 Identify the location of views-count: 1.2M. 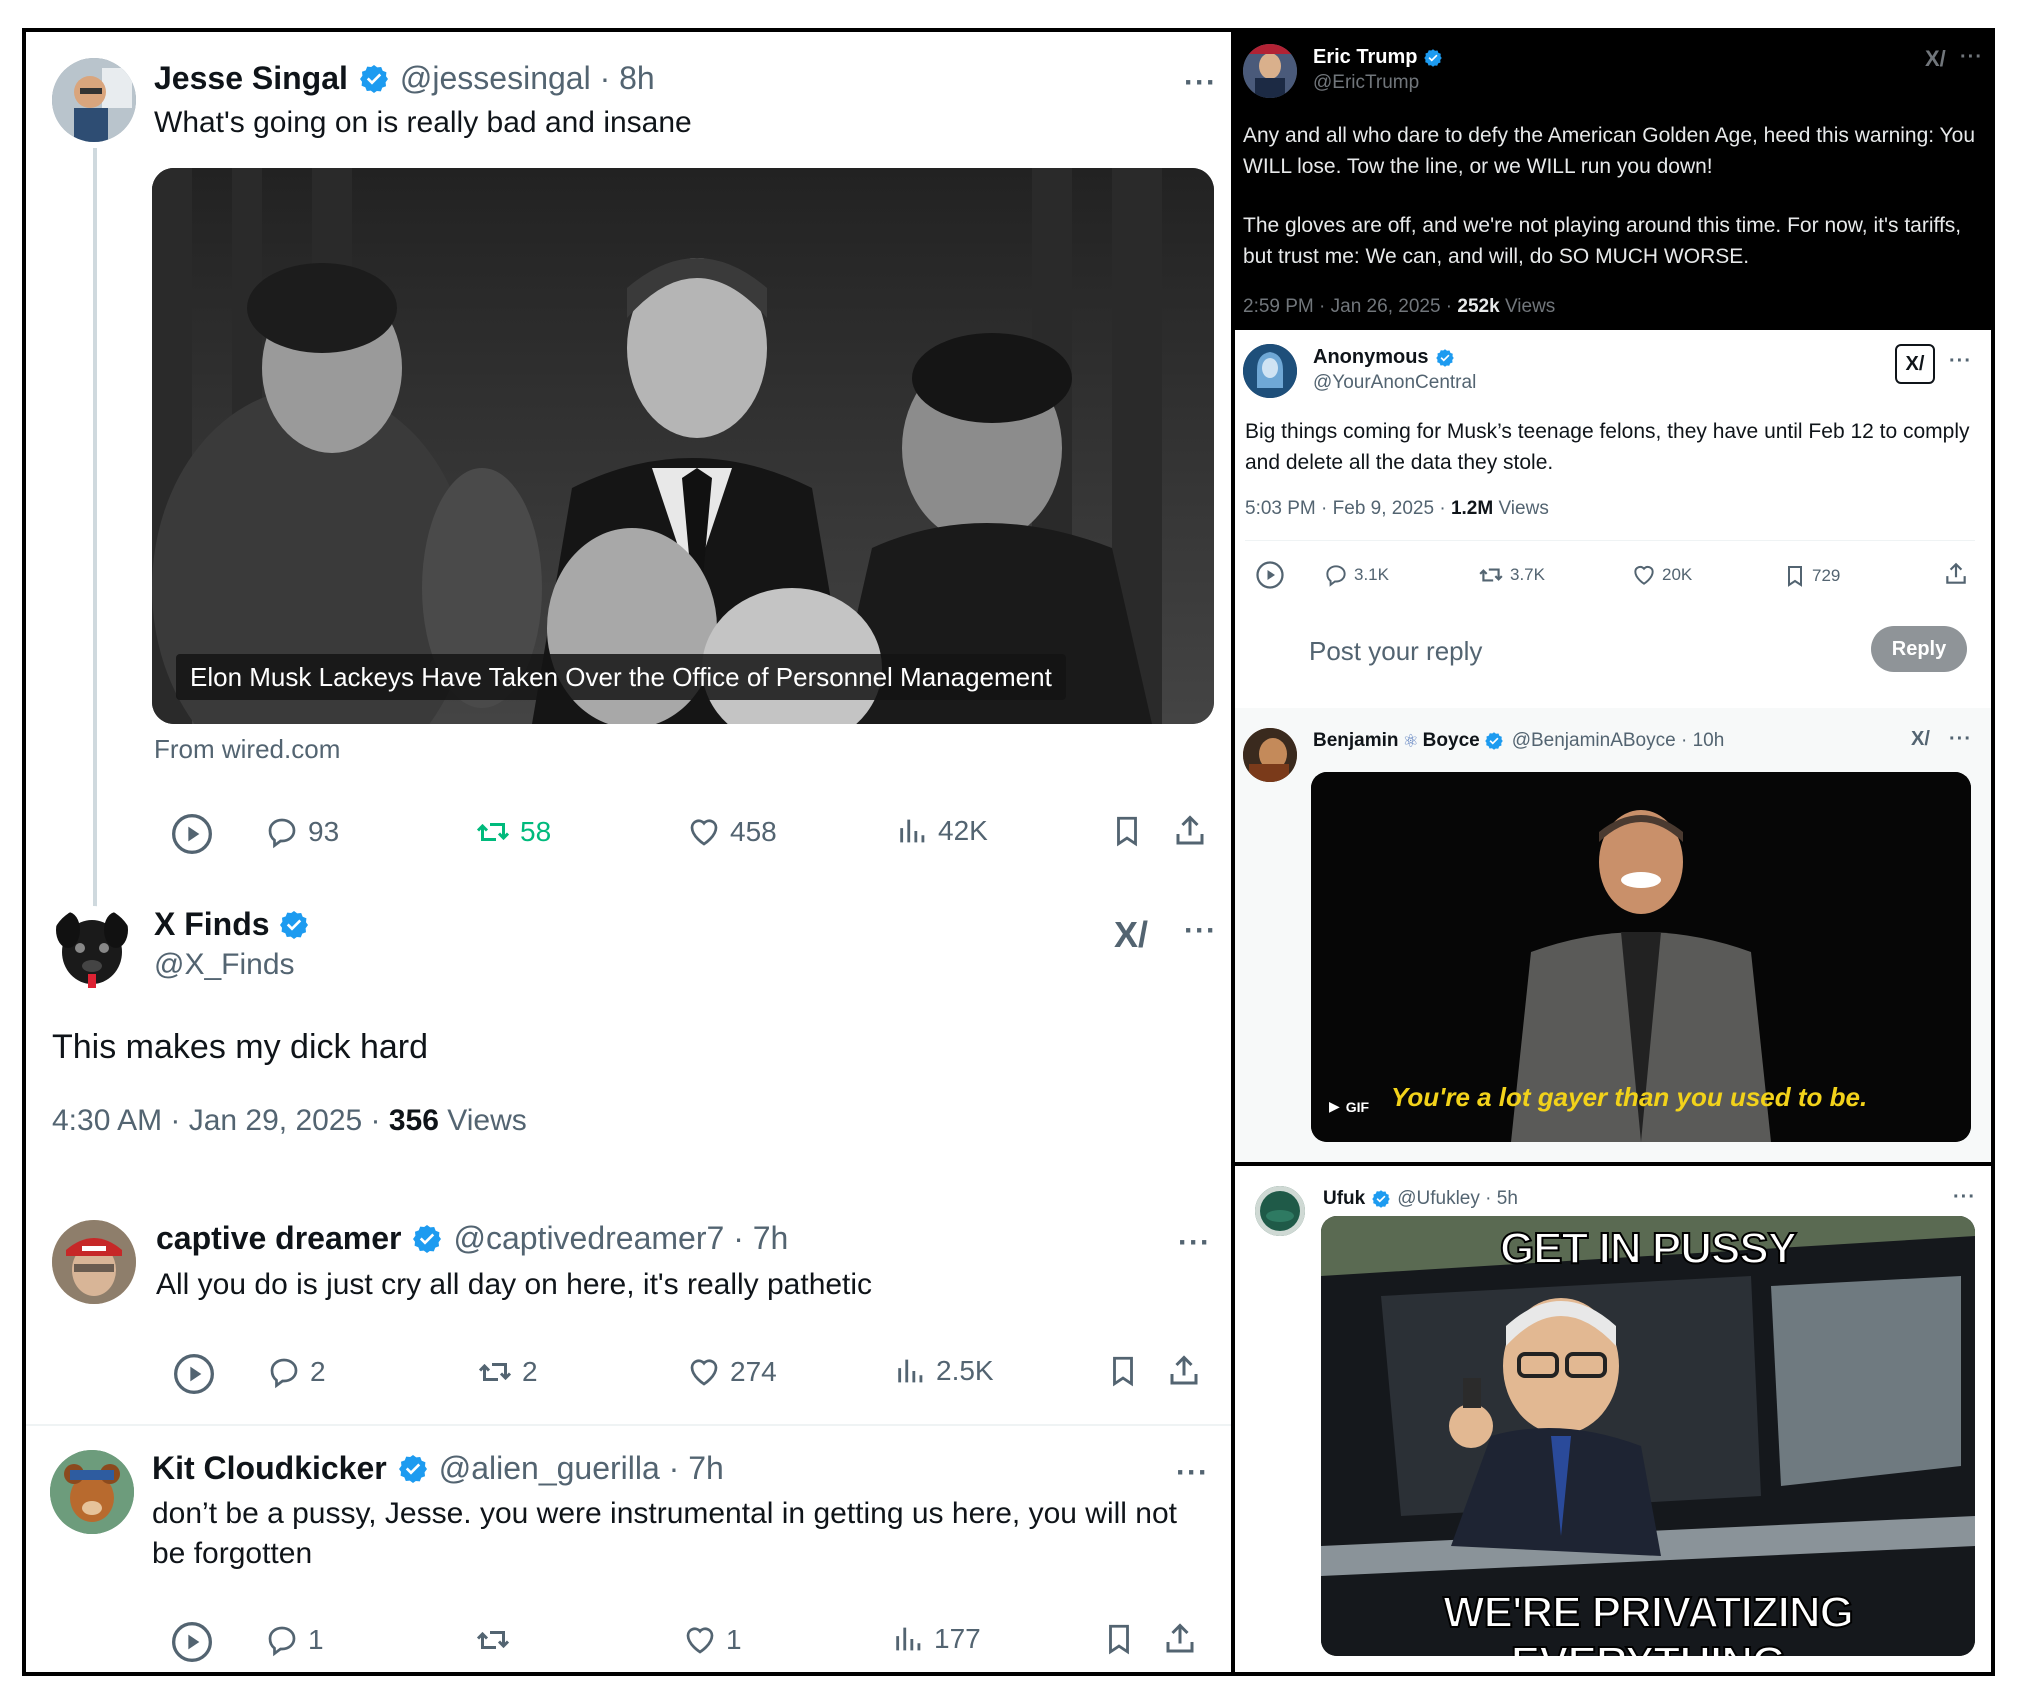
(1472, 508).